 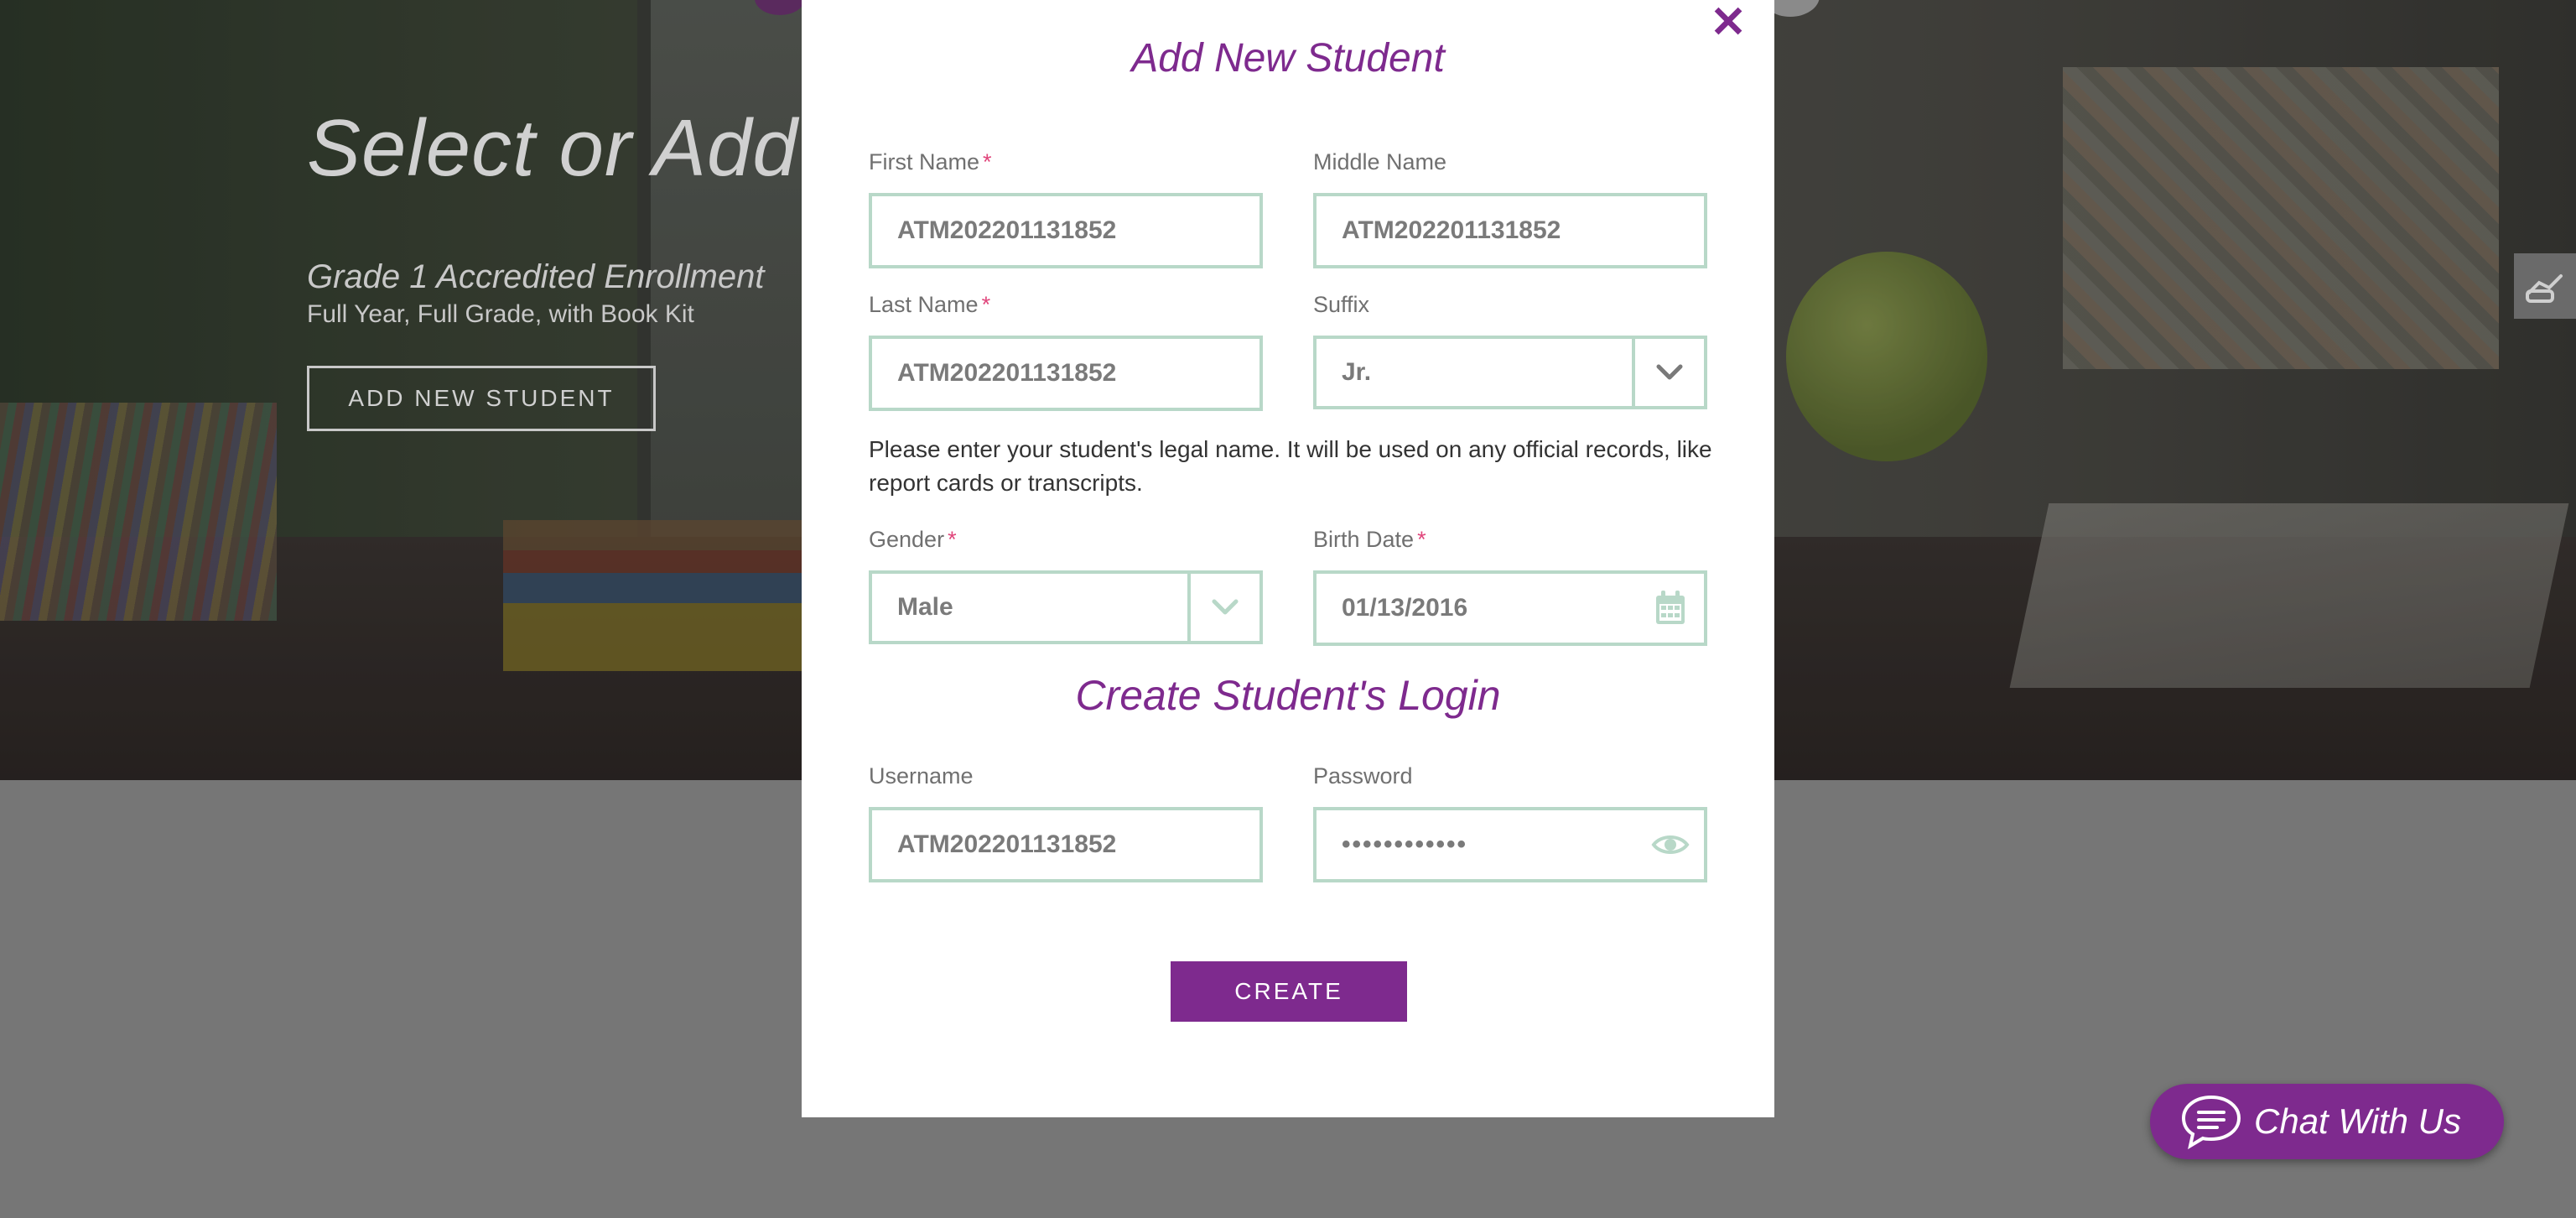 I want to click on create-button: CREATE, so click(x=1289, y=992).